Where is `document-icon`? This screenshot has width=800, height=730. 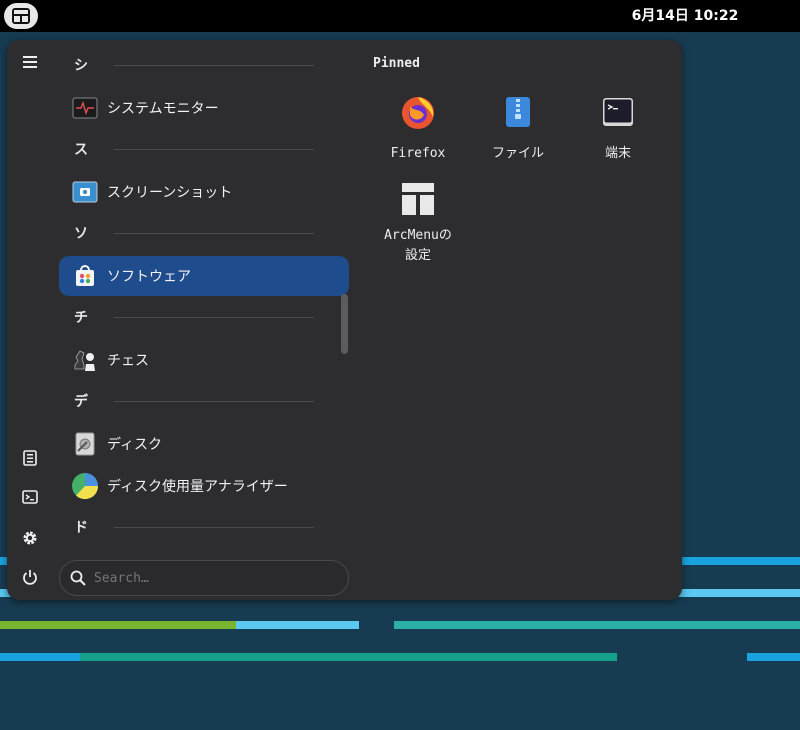 document-icon is located at coordinates (30, 458).